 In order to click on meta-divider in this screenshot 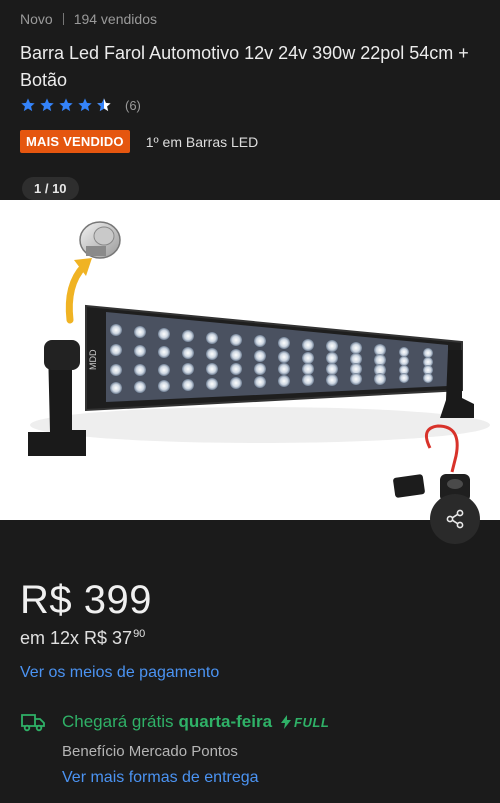, I will do `click(63, 19)`.